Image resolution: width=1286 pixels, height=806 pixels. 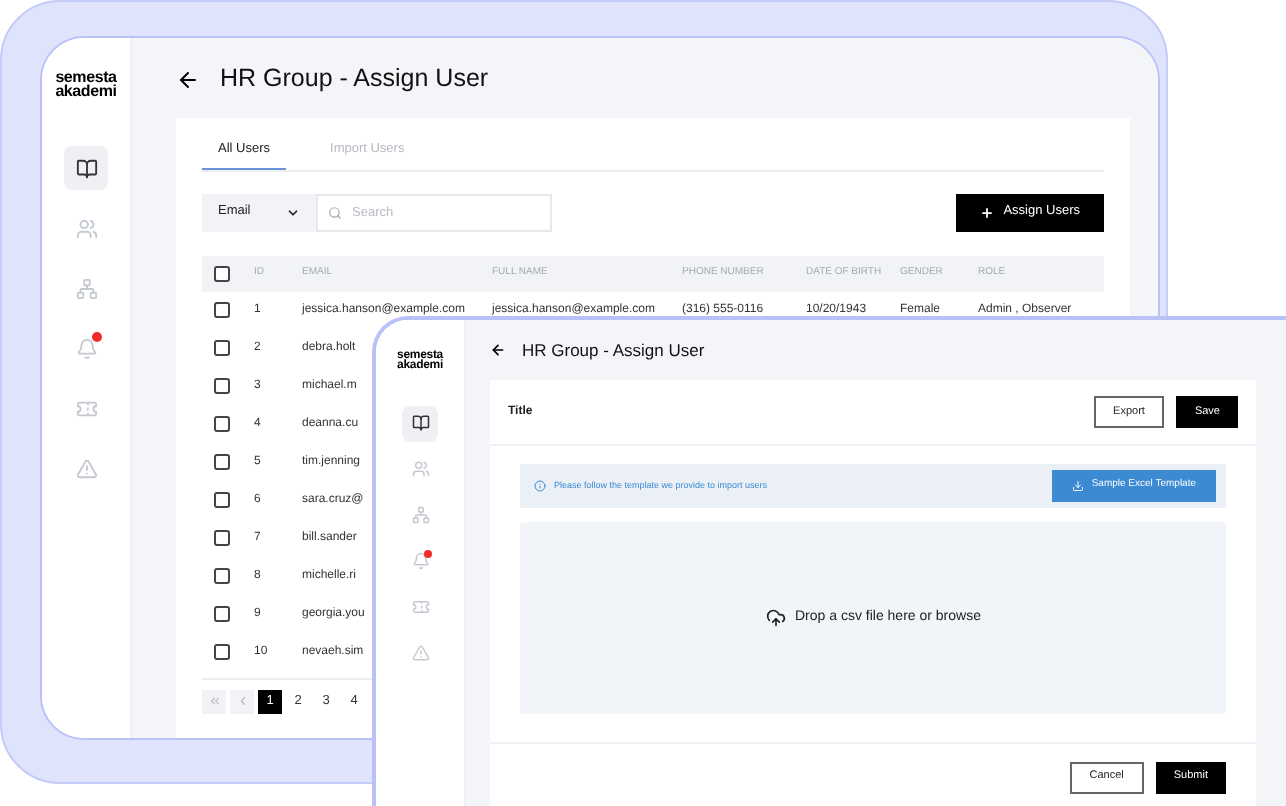 What do you see at coordinates (335, 212) in the screenshot?
I see `search-icon` at bounding box center [335, 212].